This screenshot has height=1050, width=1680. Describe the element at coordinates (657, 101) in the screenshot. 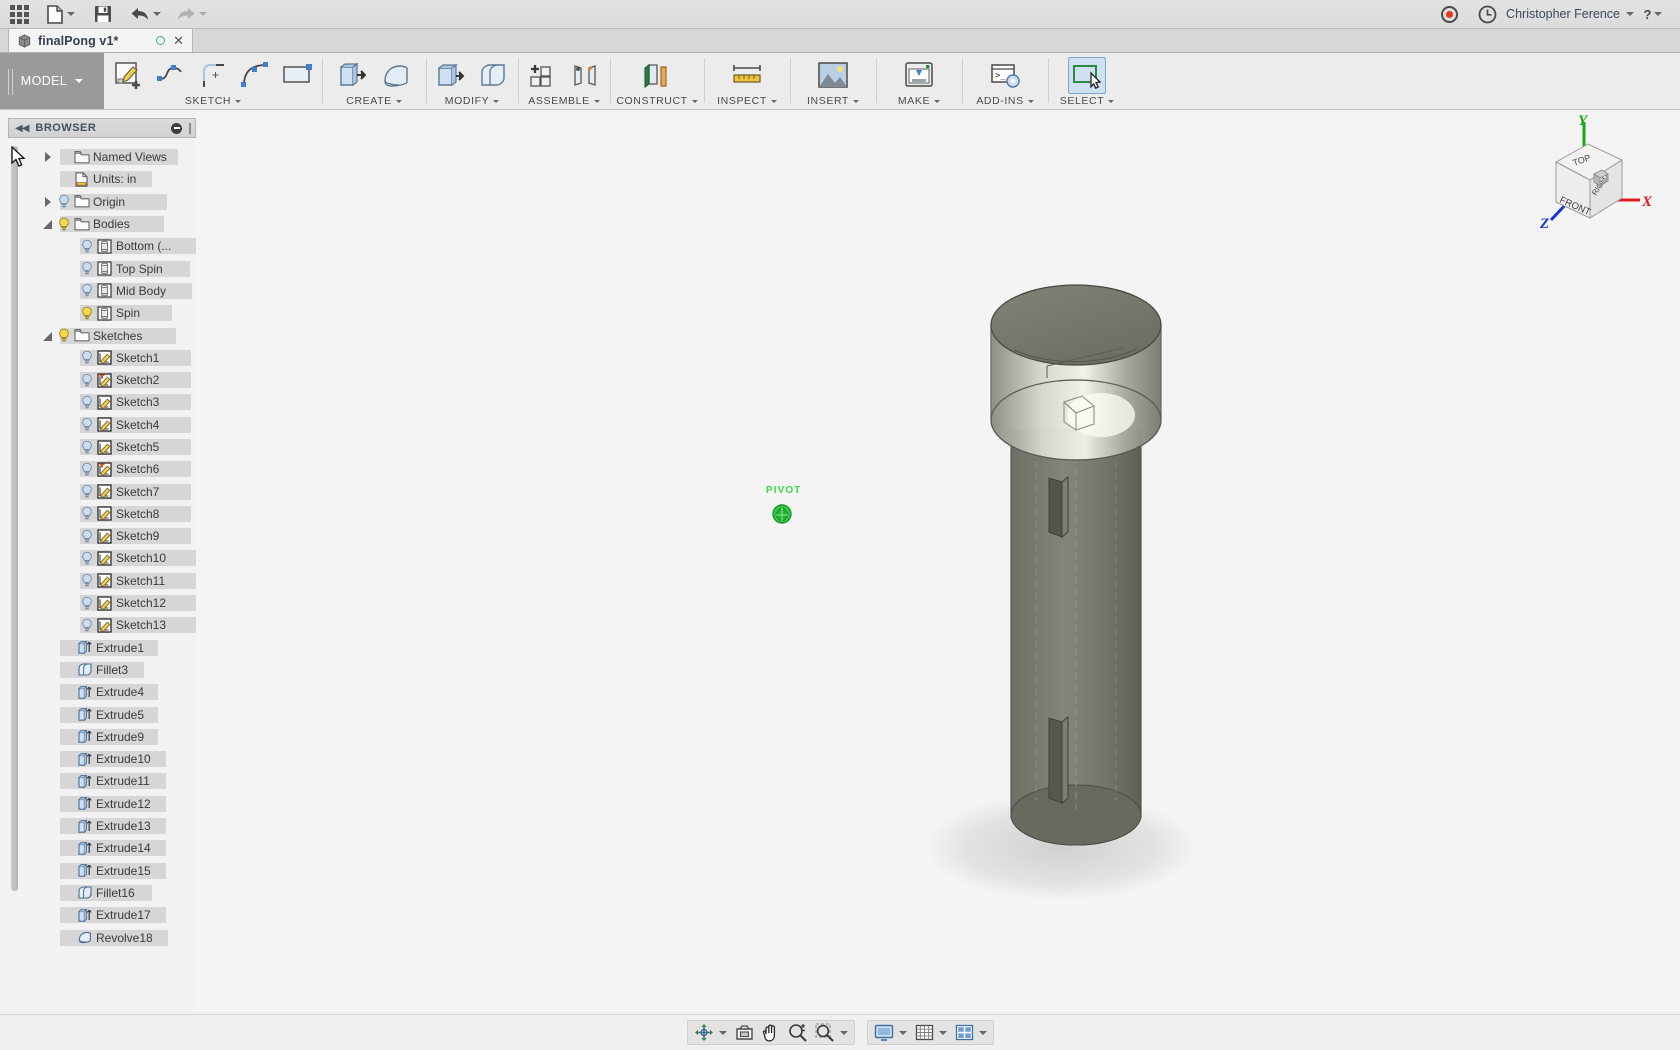

I see `ribbon-group-label-construct: CONSTRUCT` at that location.